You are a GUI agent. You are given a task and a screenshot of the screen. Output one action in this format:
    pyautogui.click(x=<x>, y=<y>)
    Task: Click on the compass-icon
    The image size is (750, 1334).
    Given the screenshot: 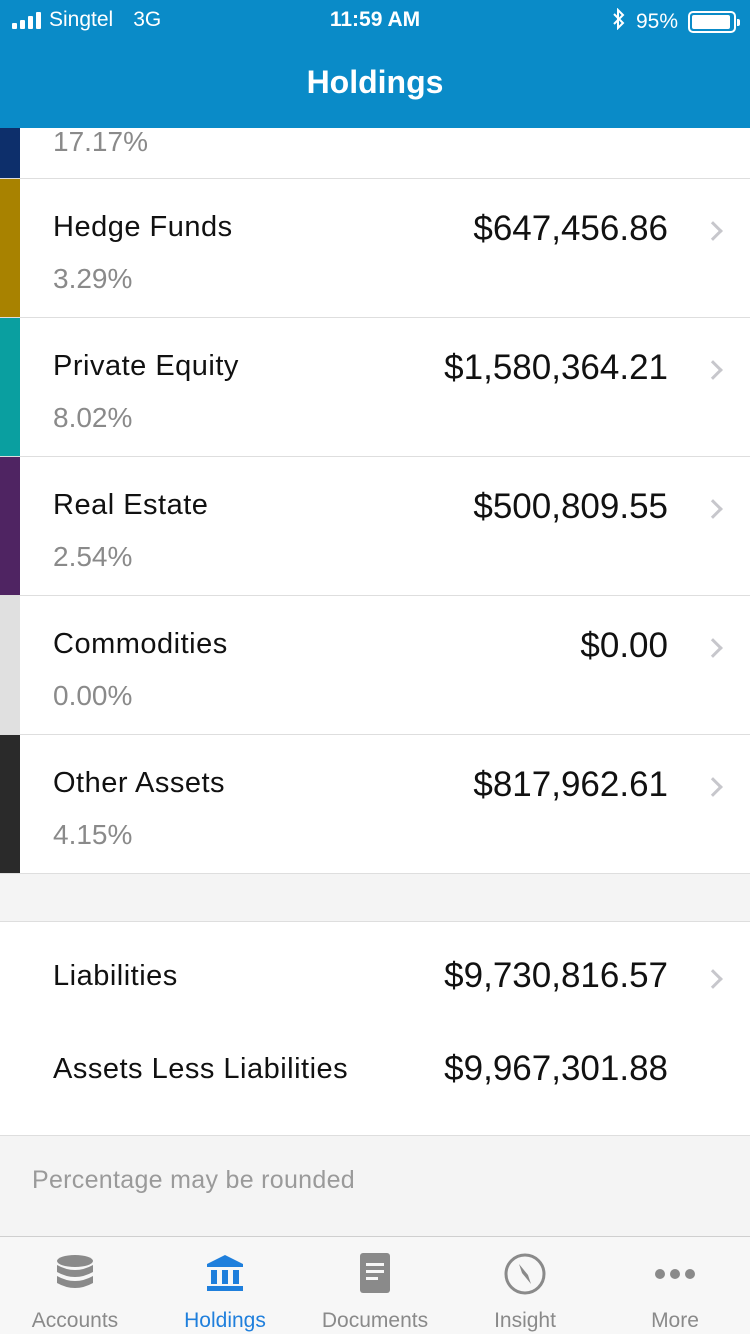 What is the action you would take?
    pyautogui.click(x=525, y=1274)
    